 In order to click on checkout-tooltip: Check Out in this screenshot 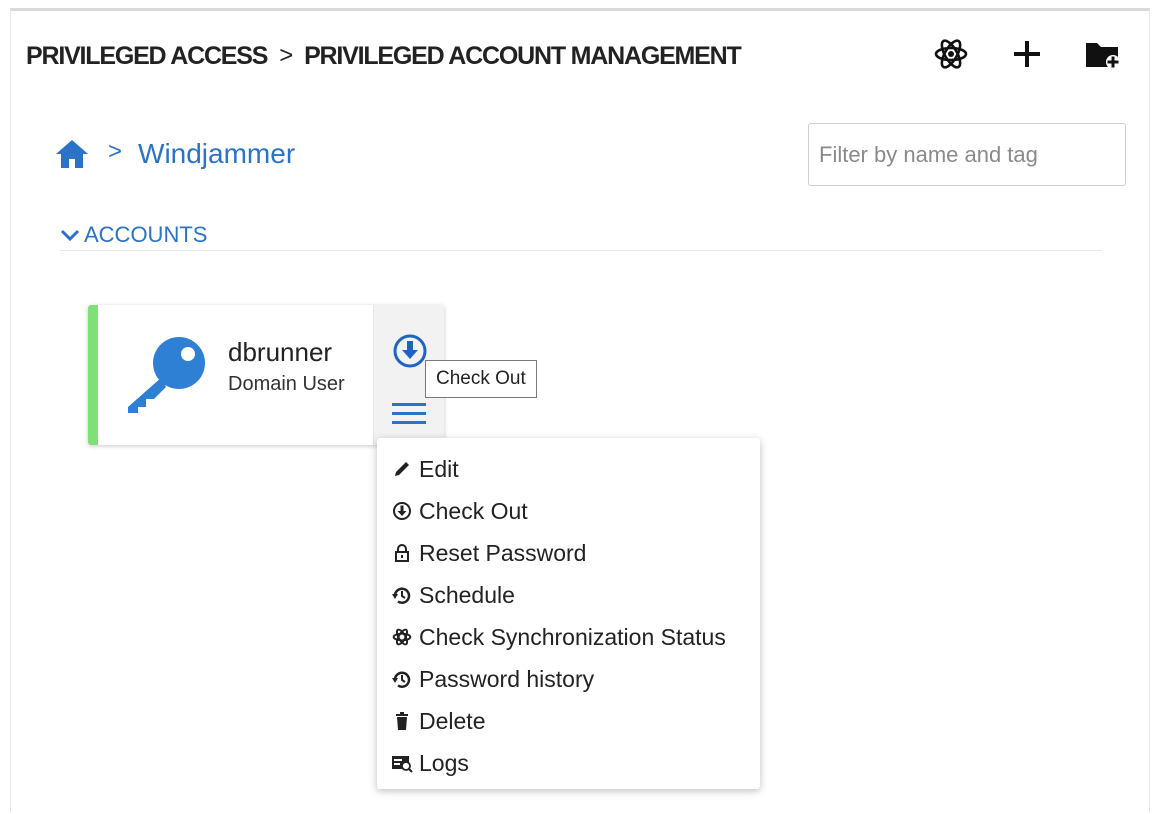, I will do `click(481, 379)`.